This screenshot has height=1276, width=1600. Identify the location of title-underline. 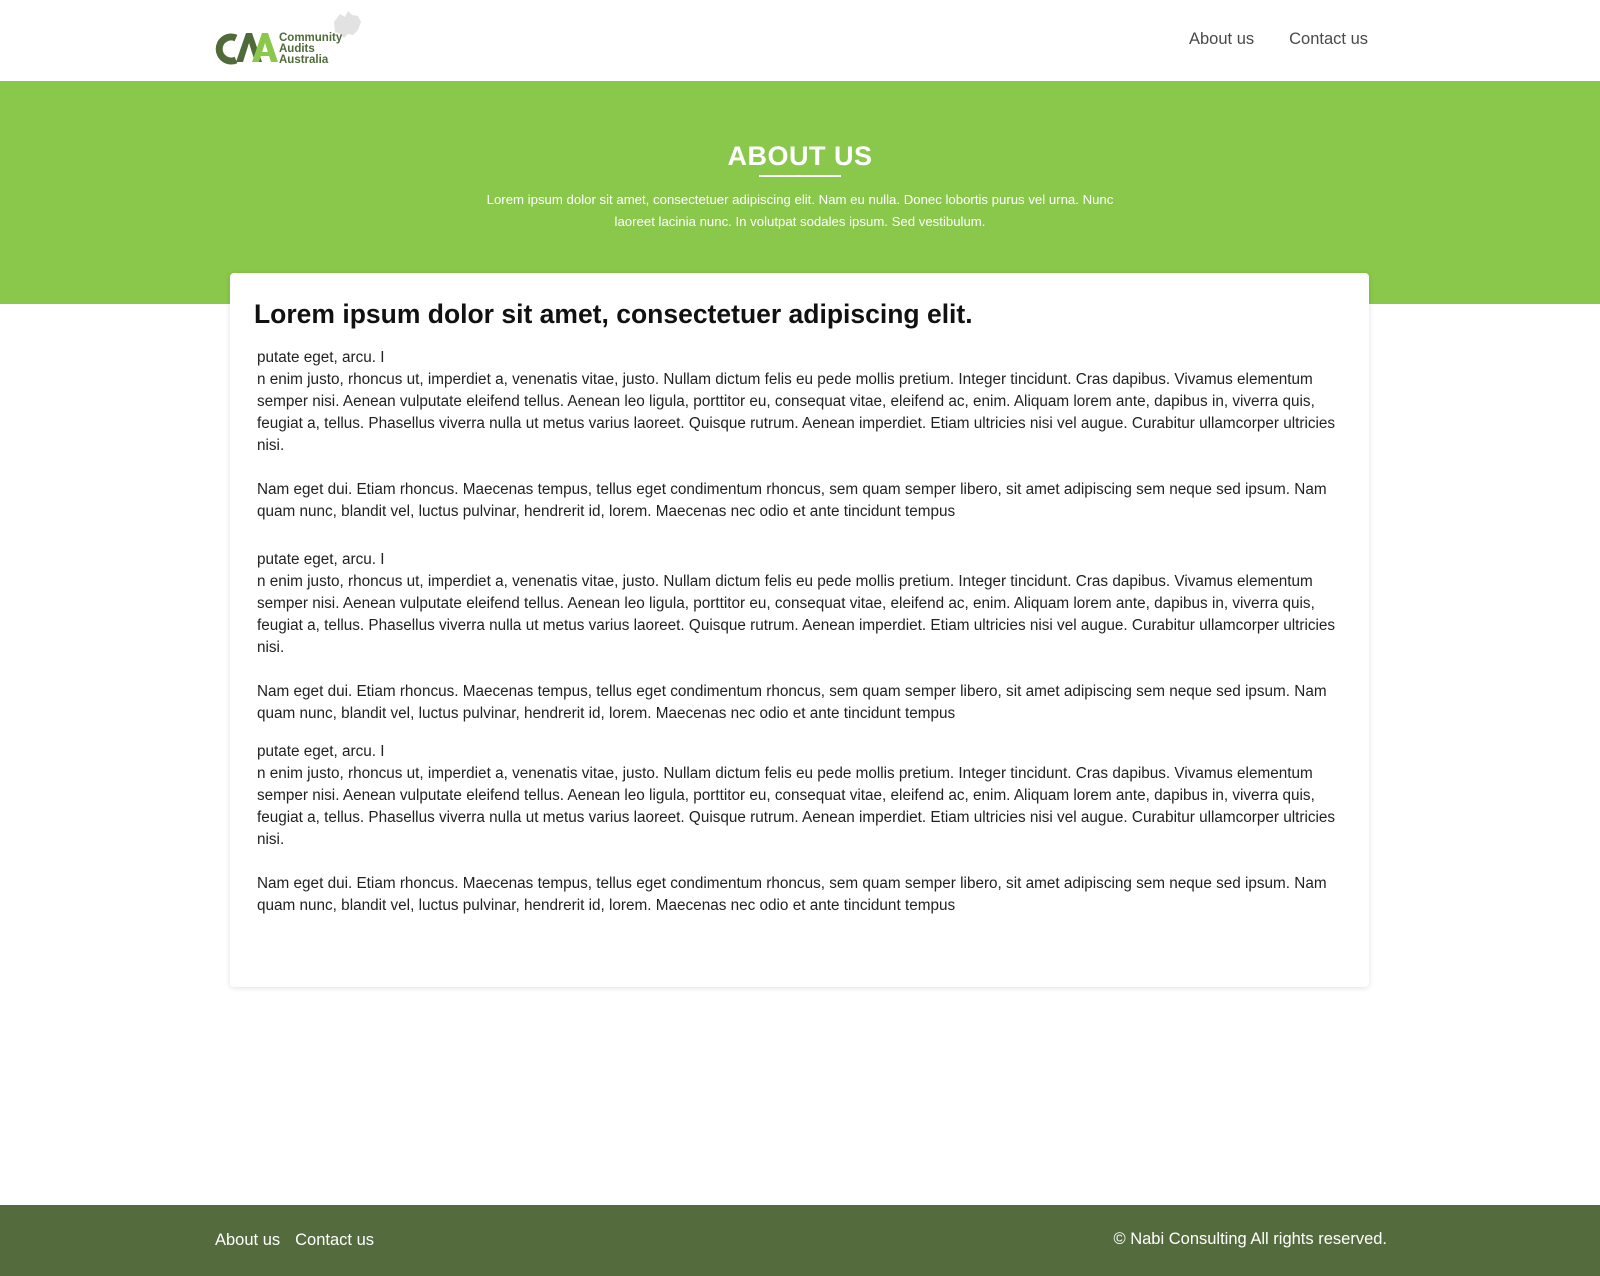
(800, 176).